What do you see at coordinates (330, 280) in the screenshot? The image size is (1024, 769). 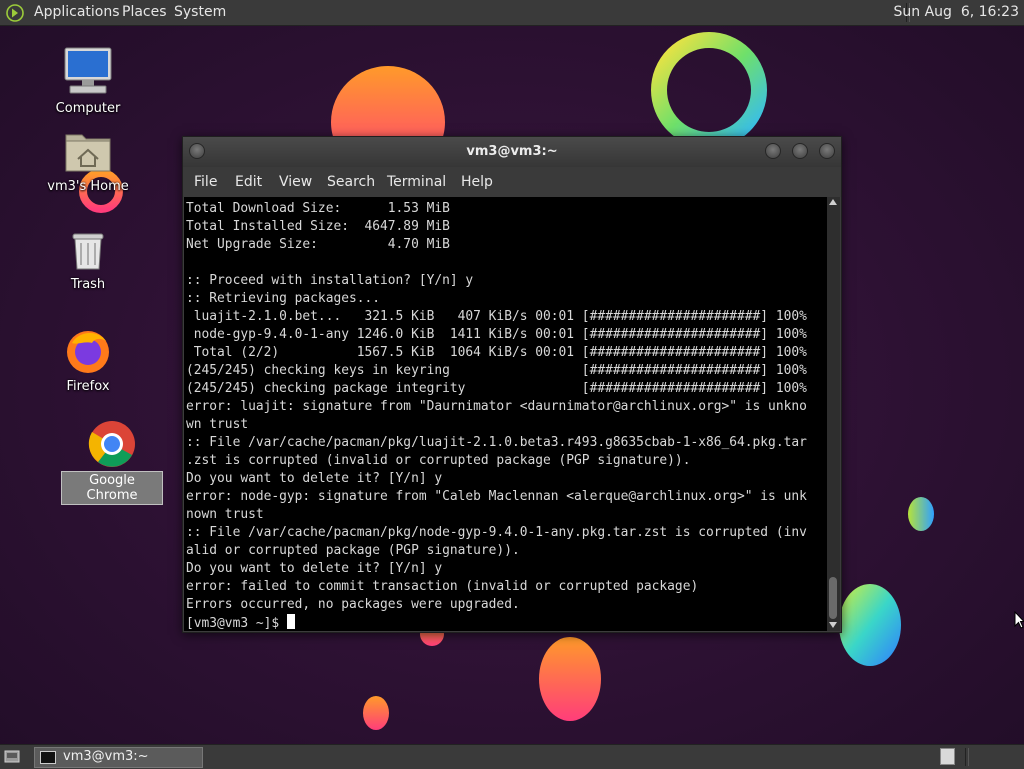 I see `terminal-line: :: Proceed with installation? [Y/n] y` at bounding box center [330, 280].